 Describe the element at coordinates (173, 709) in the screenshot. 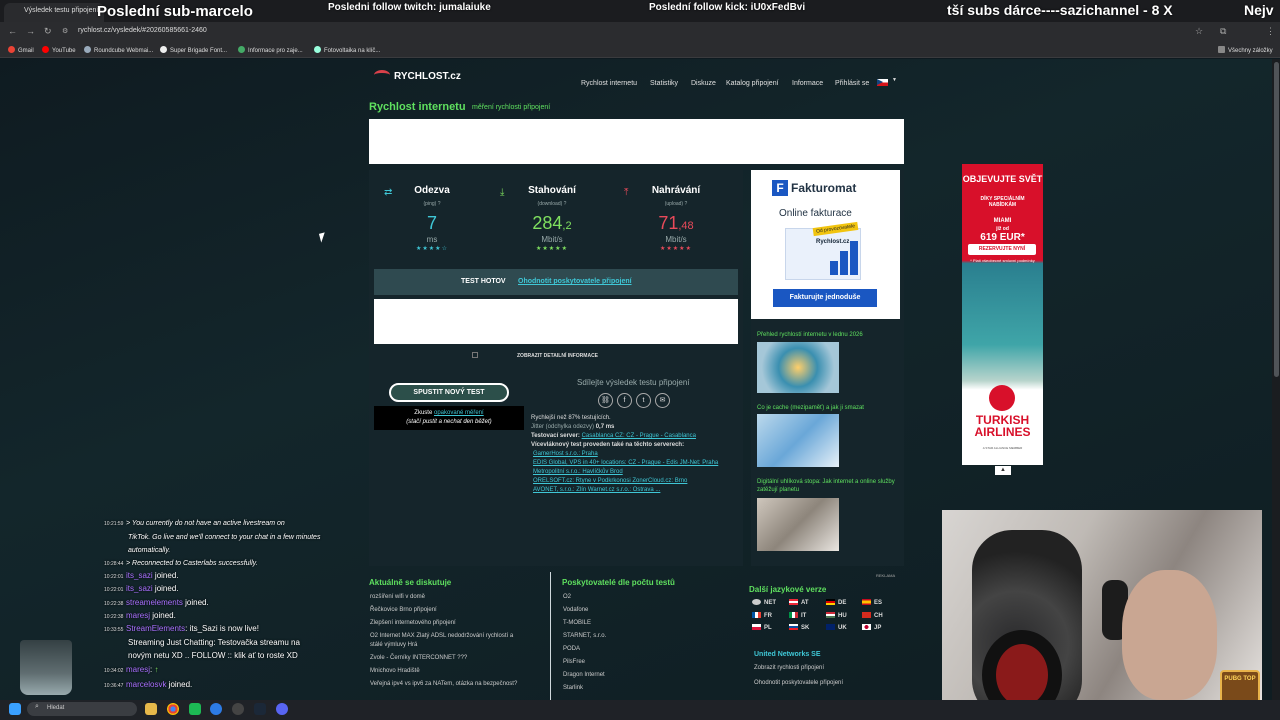

I see `chrome-icon` at that location.